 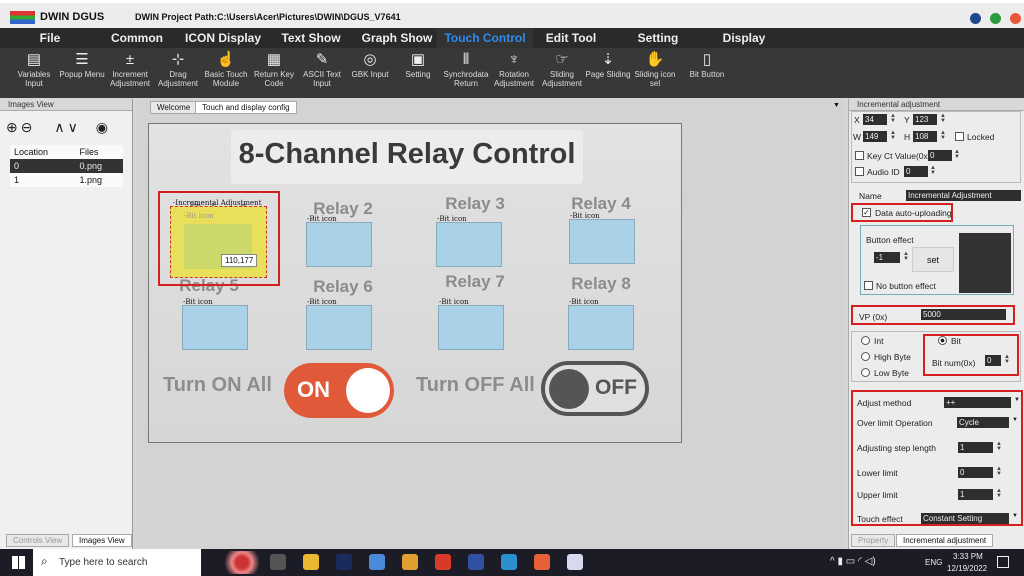 What do you see at coordinates (278, 562) in the screenshot?
I see `task-view-icon` at bounding box center [278, 562].